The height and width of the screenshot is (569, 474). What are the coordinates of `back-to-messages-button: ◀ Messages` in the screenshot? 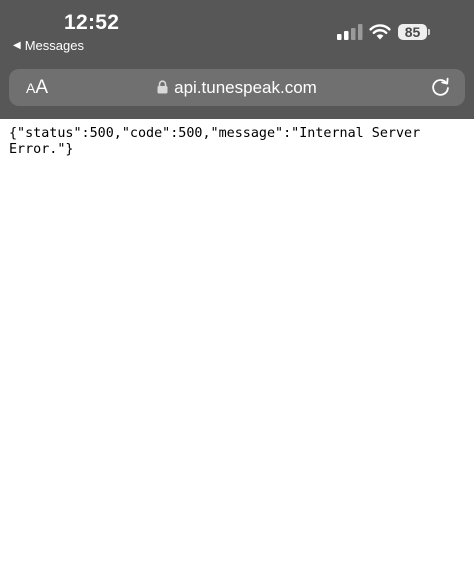 It's located at (48, 45).